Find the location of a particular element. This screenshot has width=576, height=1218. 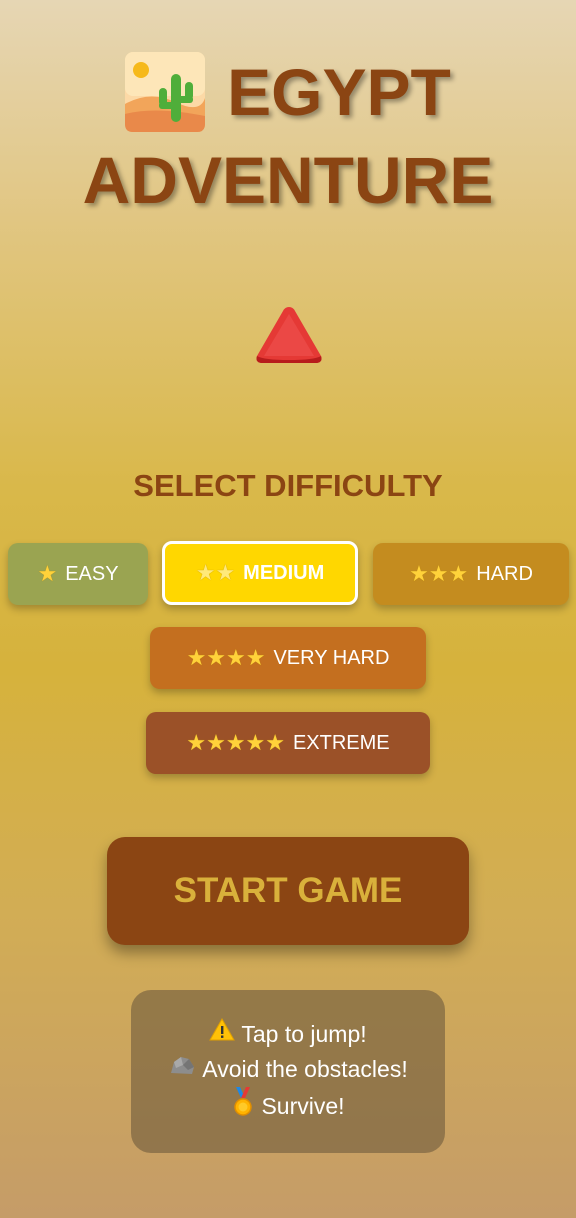

red-triangle-icon is located at coordinates (289, 335).